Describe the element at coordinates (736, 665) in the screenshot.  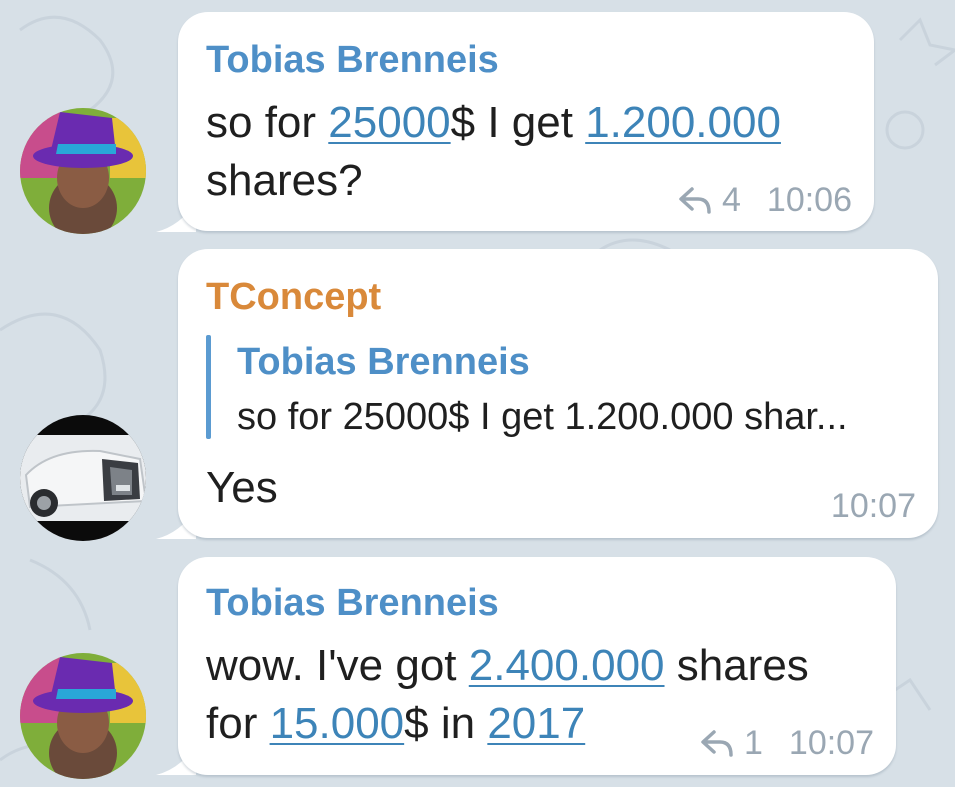
I see `message-text-part: shares` at that location.